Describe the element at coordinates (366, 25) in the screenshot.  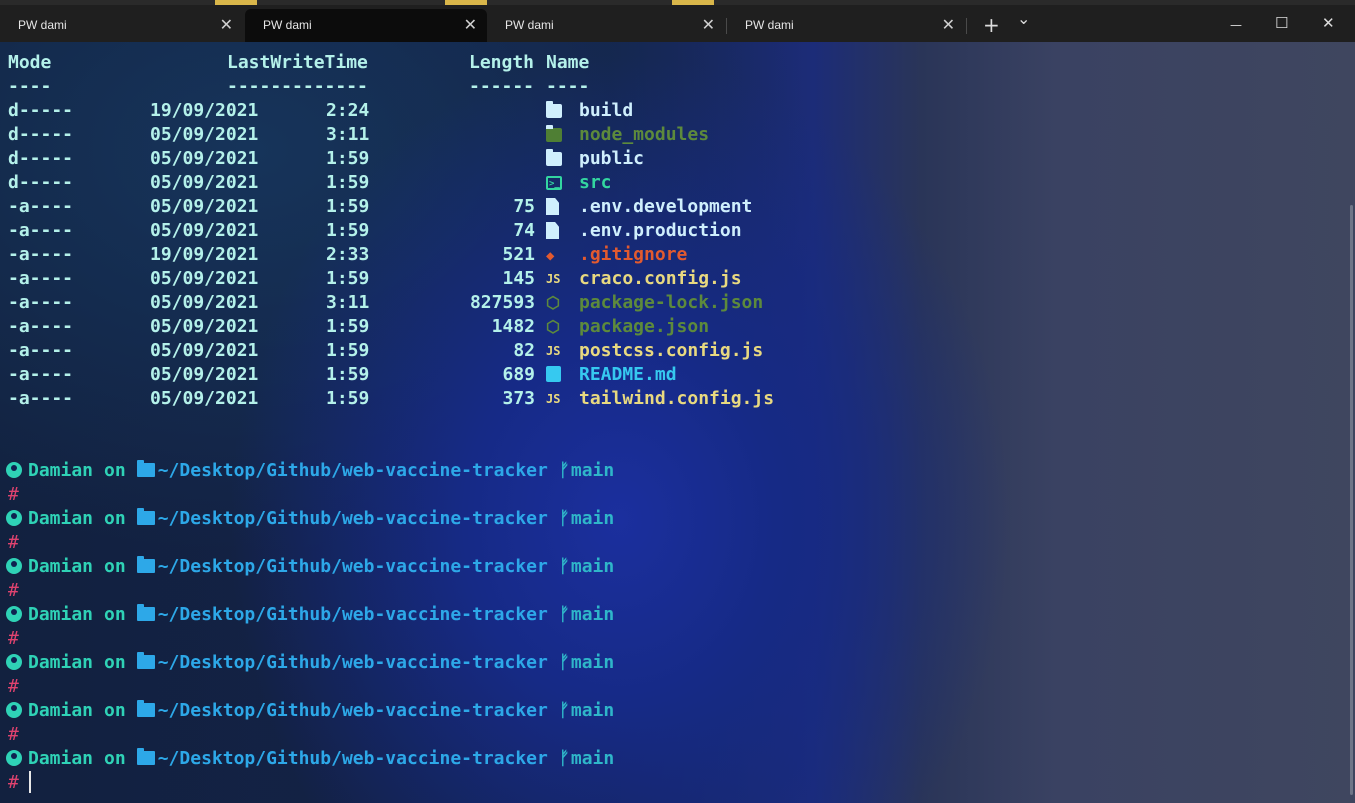
I see `tab-2-active: PW dami ✕` at that location.